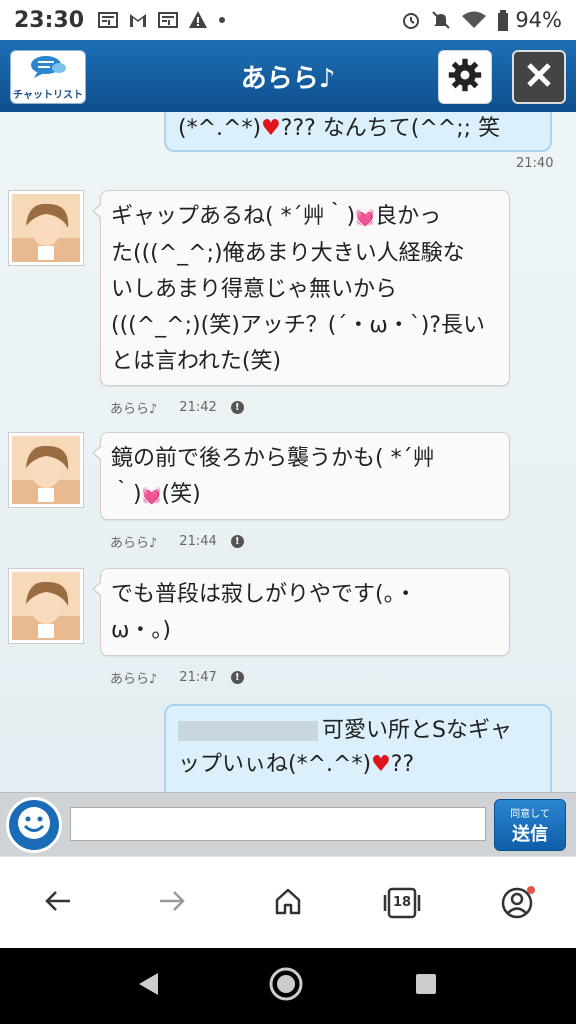  What do you see at coordinates (301, 476) in the screenshot?
I see `message-incoming: 鏡の前で後ろから襲うかも( *´艸 ｀)💓(笑)` at bounding box center [301, 476].